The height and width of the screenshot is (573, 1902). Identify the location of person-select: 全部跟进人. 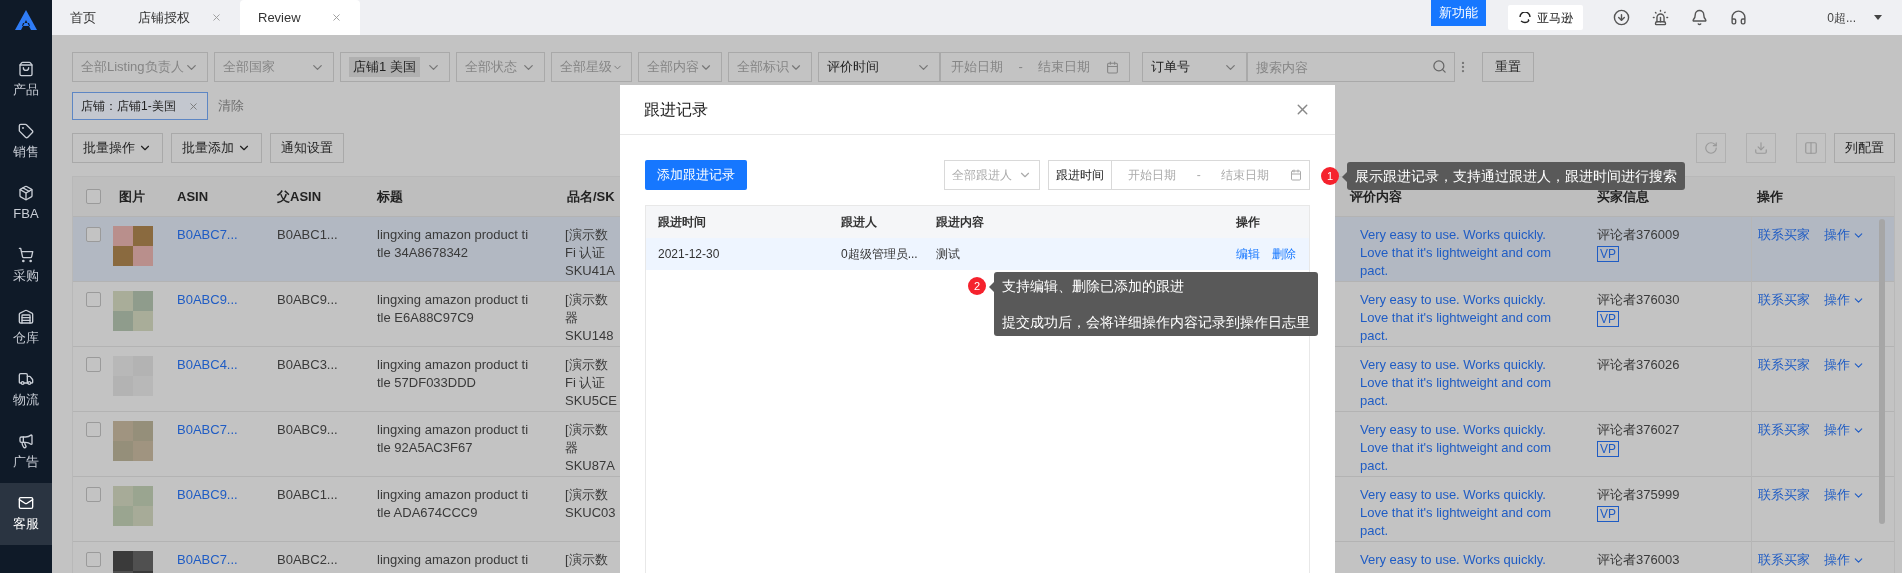
(992, 175).